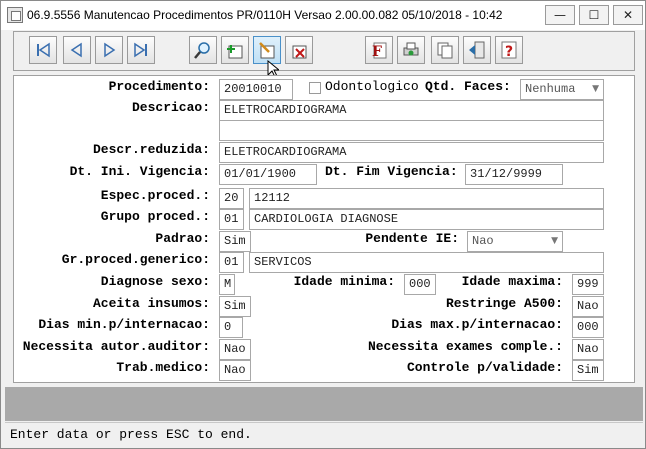  What do you see at coordinates (15, 15) in the screenshot?
I see `app-icon` at bounding box center [15, 15].